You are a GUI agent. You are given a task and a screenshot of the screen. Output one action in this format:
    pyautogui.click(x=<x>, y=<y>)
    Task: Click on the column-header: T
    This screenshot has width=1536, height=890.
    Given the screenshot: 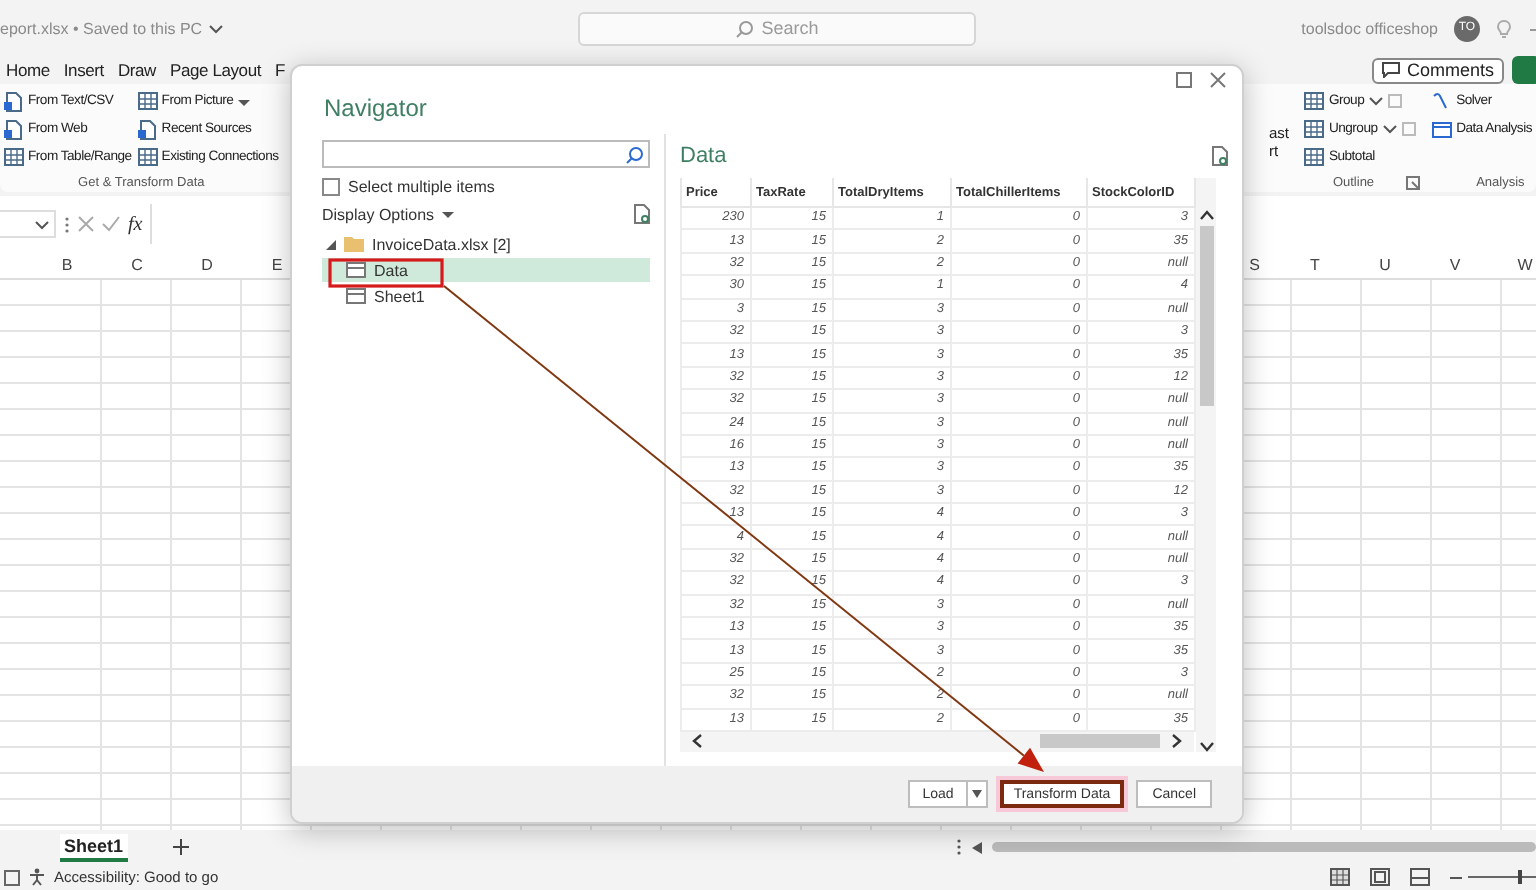 What is the action you would take?
    pyautogui.click(x=1315, y=265)
    